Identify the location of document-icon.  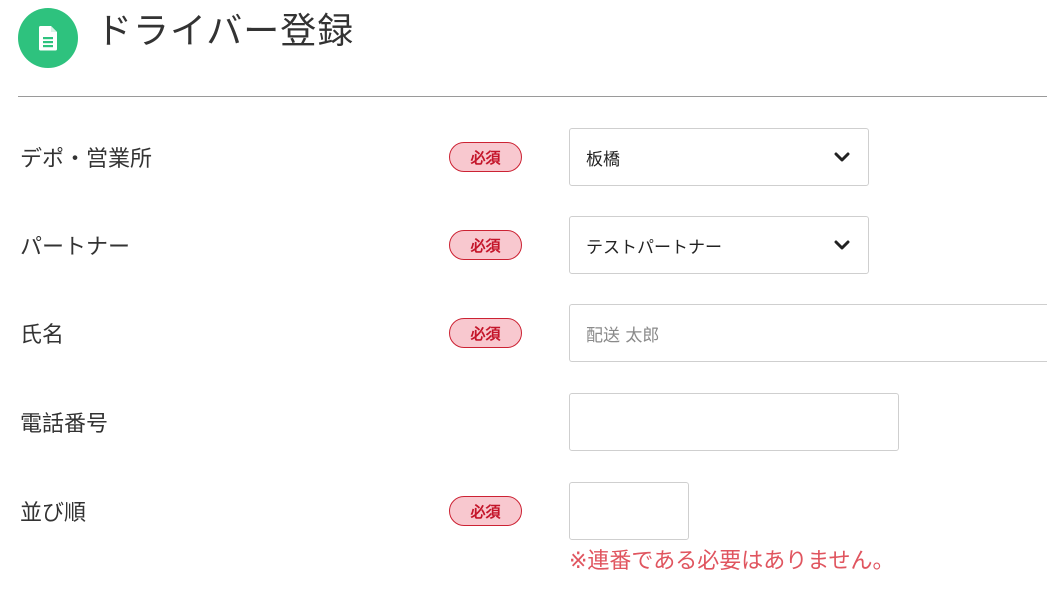
(48, 38).